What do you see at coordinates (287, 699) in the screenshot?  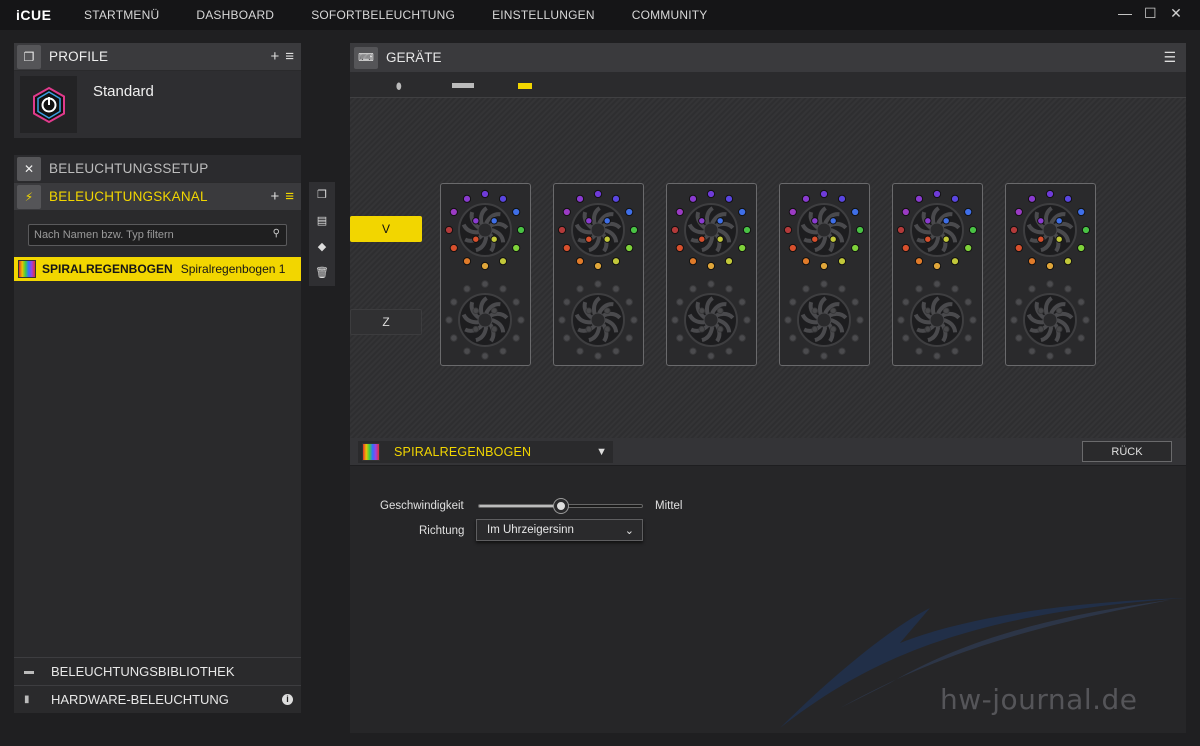 I see `info-icon: i` at bounding box center [287, 699].